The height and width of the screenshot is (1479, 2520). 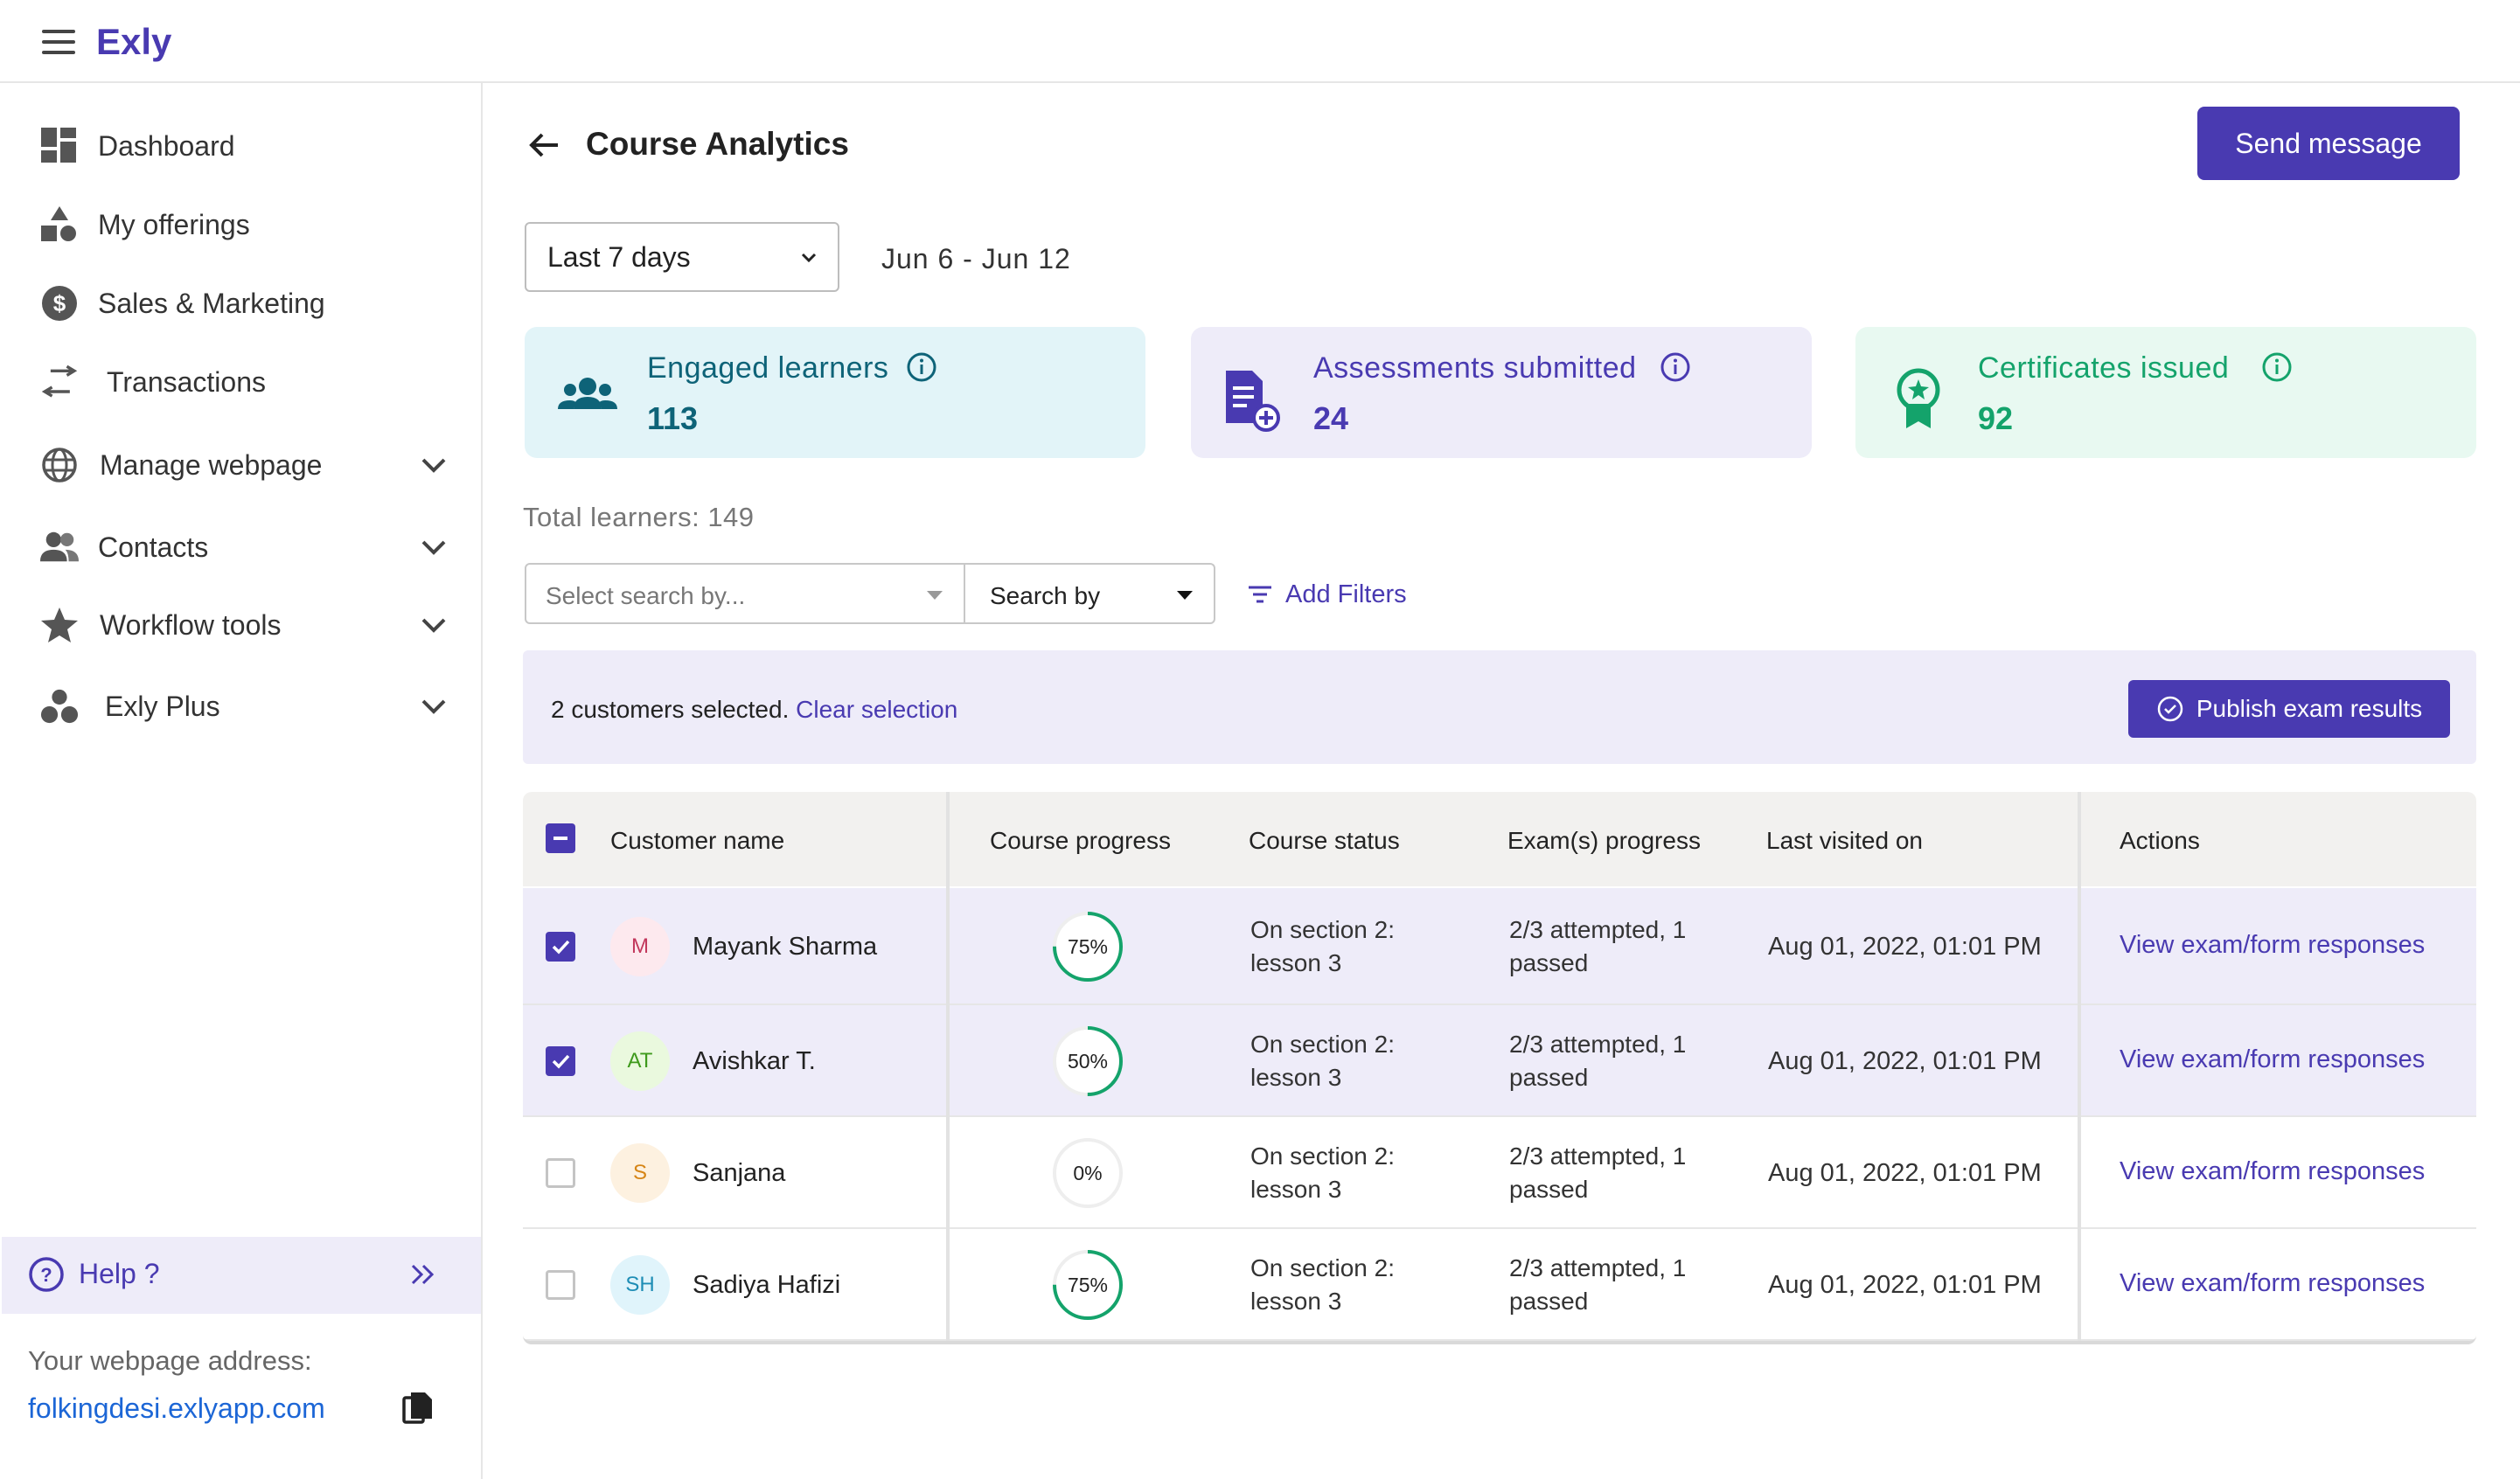 I want to click on stat-card-certificates-issued: Certificates issued 92, so click(x=2165, y=392).